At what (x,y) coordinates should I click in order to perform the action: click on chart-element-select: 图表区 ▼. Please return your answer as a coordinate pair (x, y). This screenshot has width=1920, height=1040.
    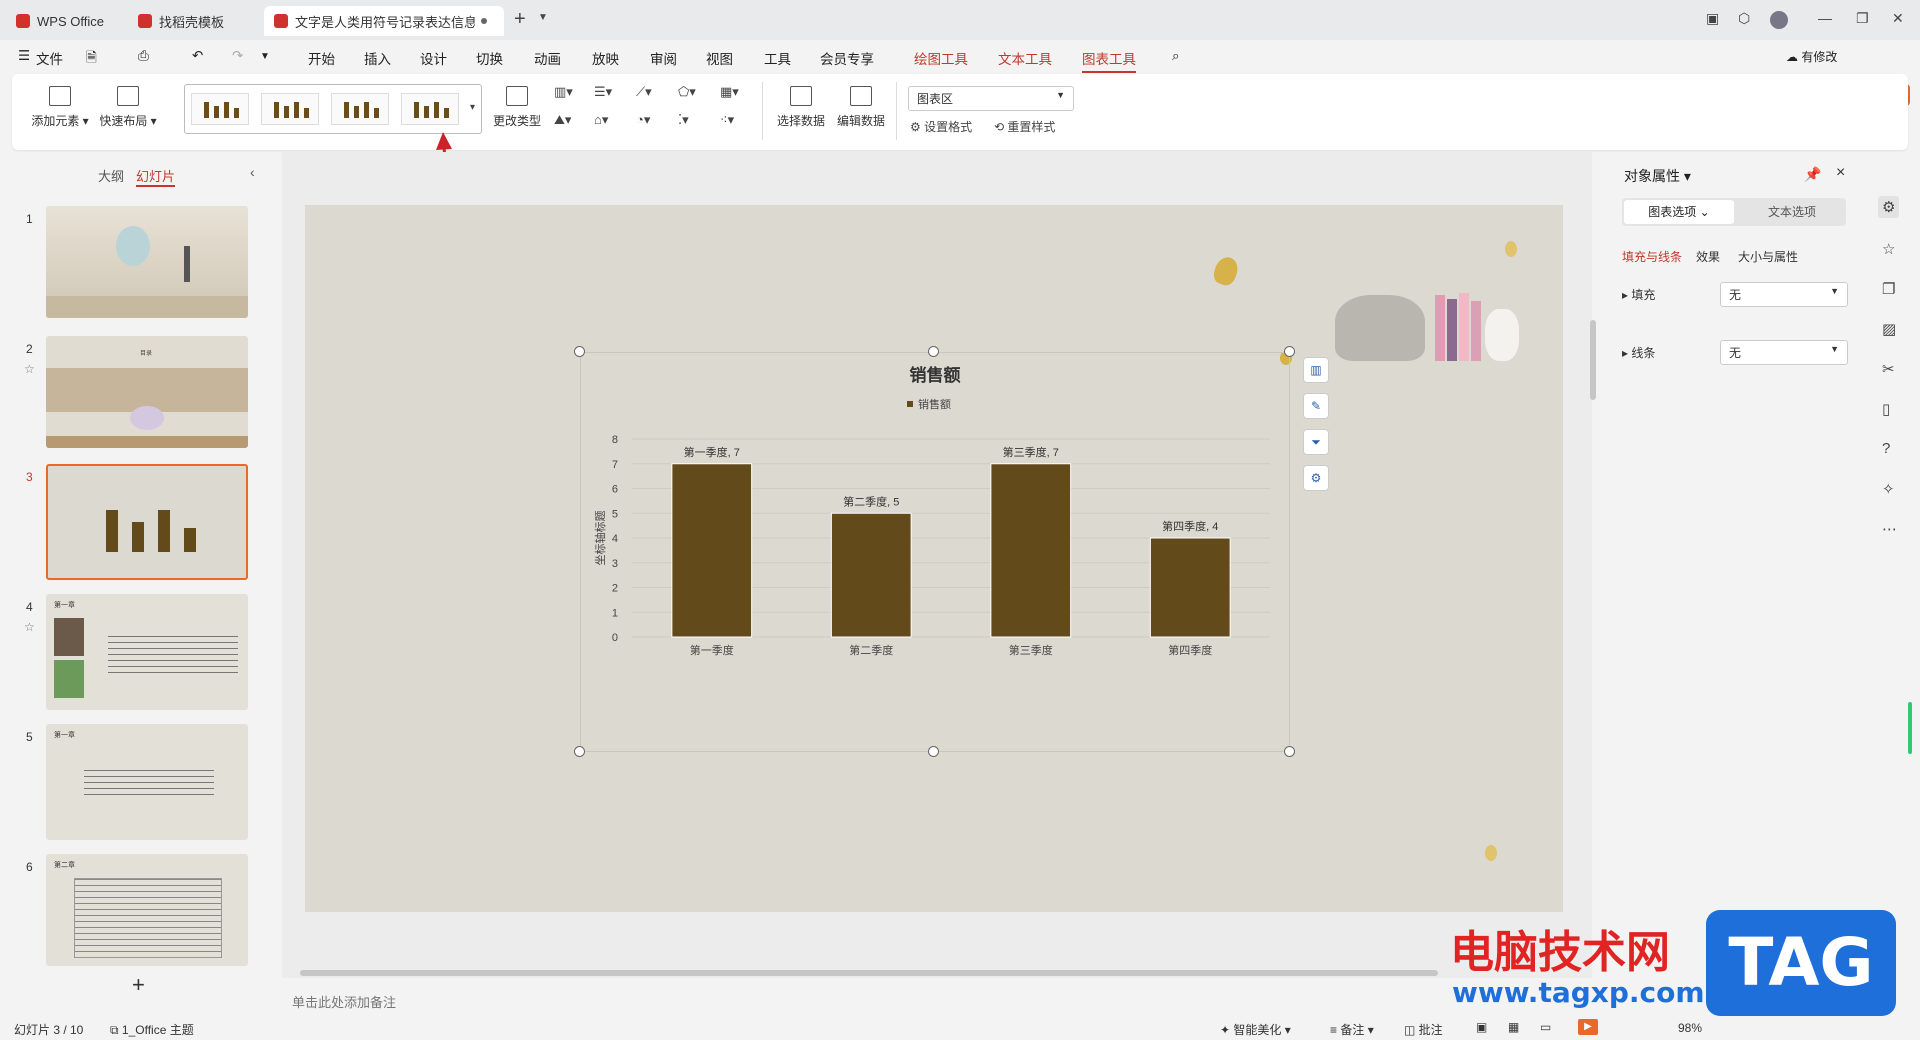
    Looking at the image, I should click on (991, 98).